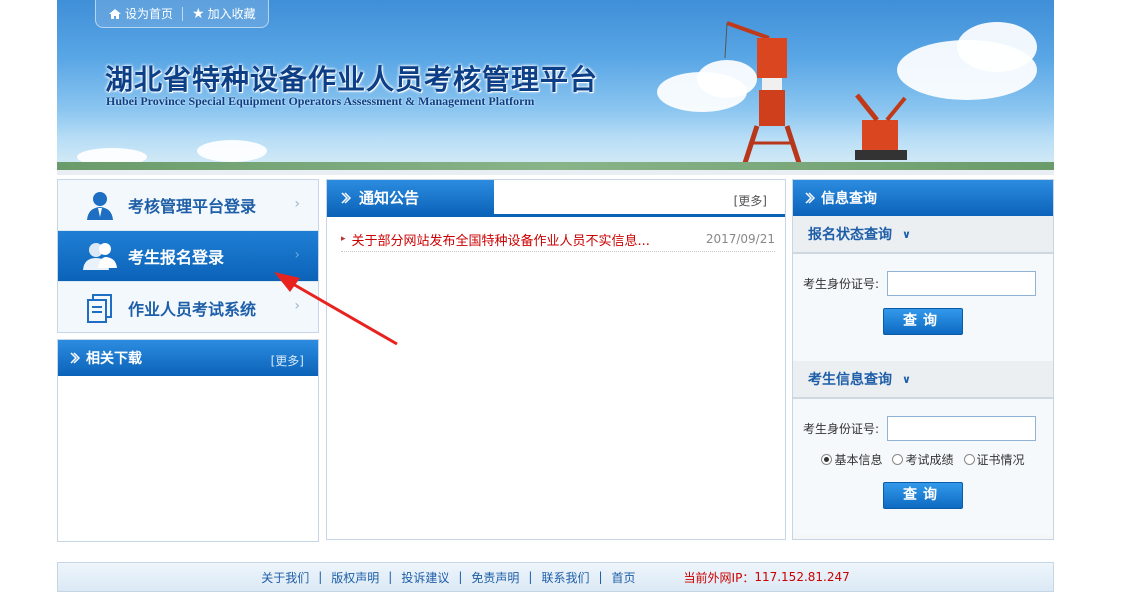 The image size is (1126, 599). I want to click on query-header: 信息查询, so click(923, 198).